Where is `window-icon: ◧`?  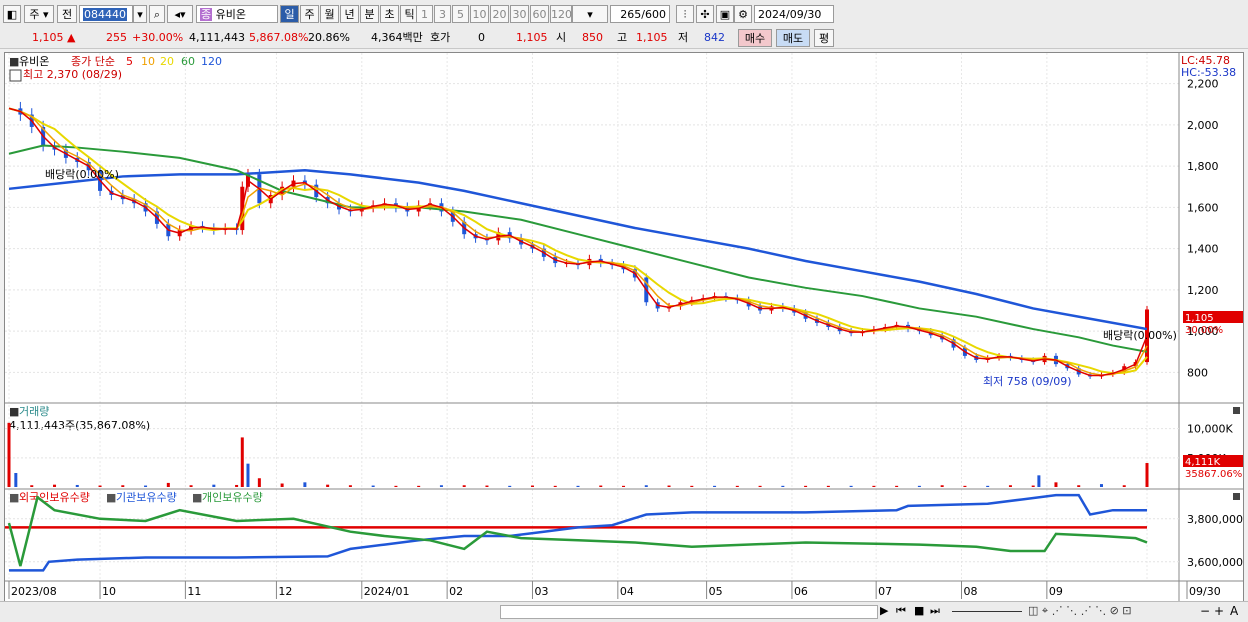
window-icon: ◧ is located at coordinates (12, 14).